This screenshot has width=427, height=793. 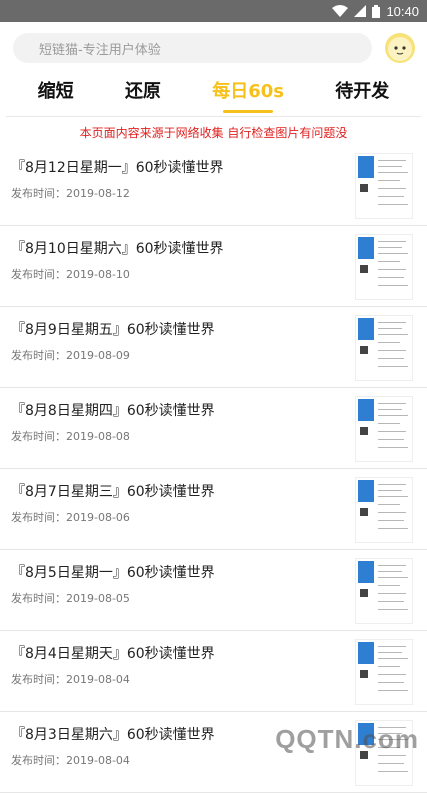 I want to click on item-title: 『8月10日星期六』60秒读懂世界, so click(x=117, y=249).